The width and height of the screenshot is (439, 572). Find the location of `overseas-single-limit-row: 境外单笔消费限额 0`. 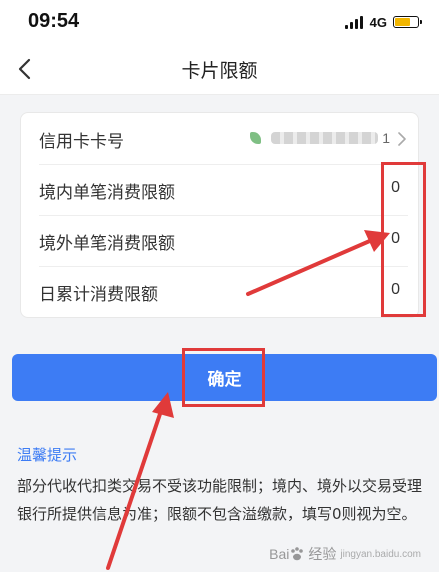

overseas-single-limit-row: 境外单笔消费限额 0 is located at coordinates (223, 241).